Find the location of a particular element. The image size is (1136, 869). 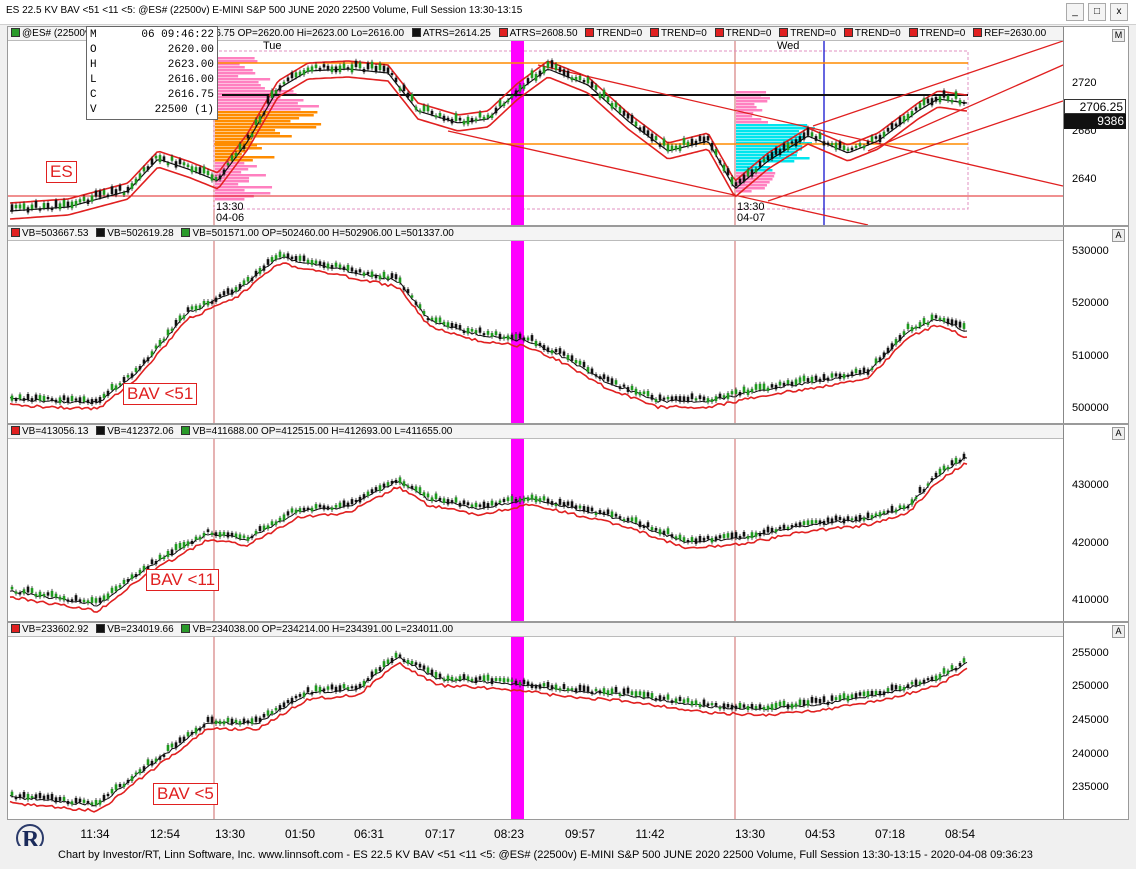

maximize-button: □ is located at coordinates (1097, 12).